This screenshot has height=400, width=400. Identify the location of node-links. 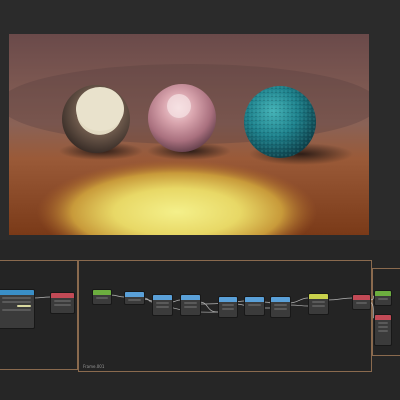
(203, 306).